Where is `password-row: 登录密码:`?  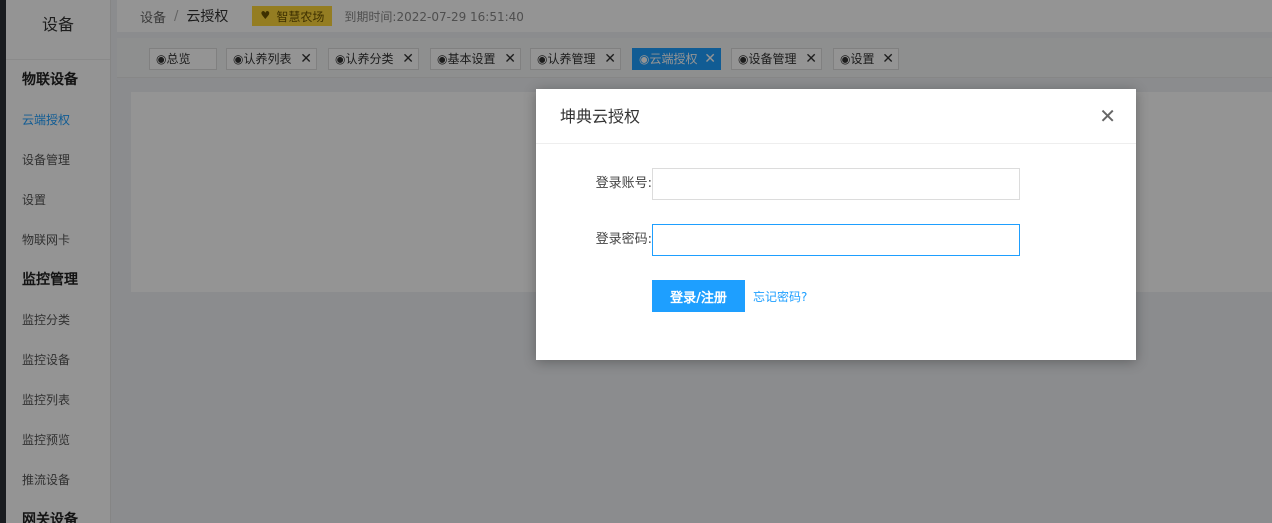
password-row: 登录密码: is located at coordinates (836, 240).